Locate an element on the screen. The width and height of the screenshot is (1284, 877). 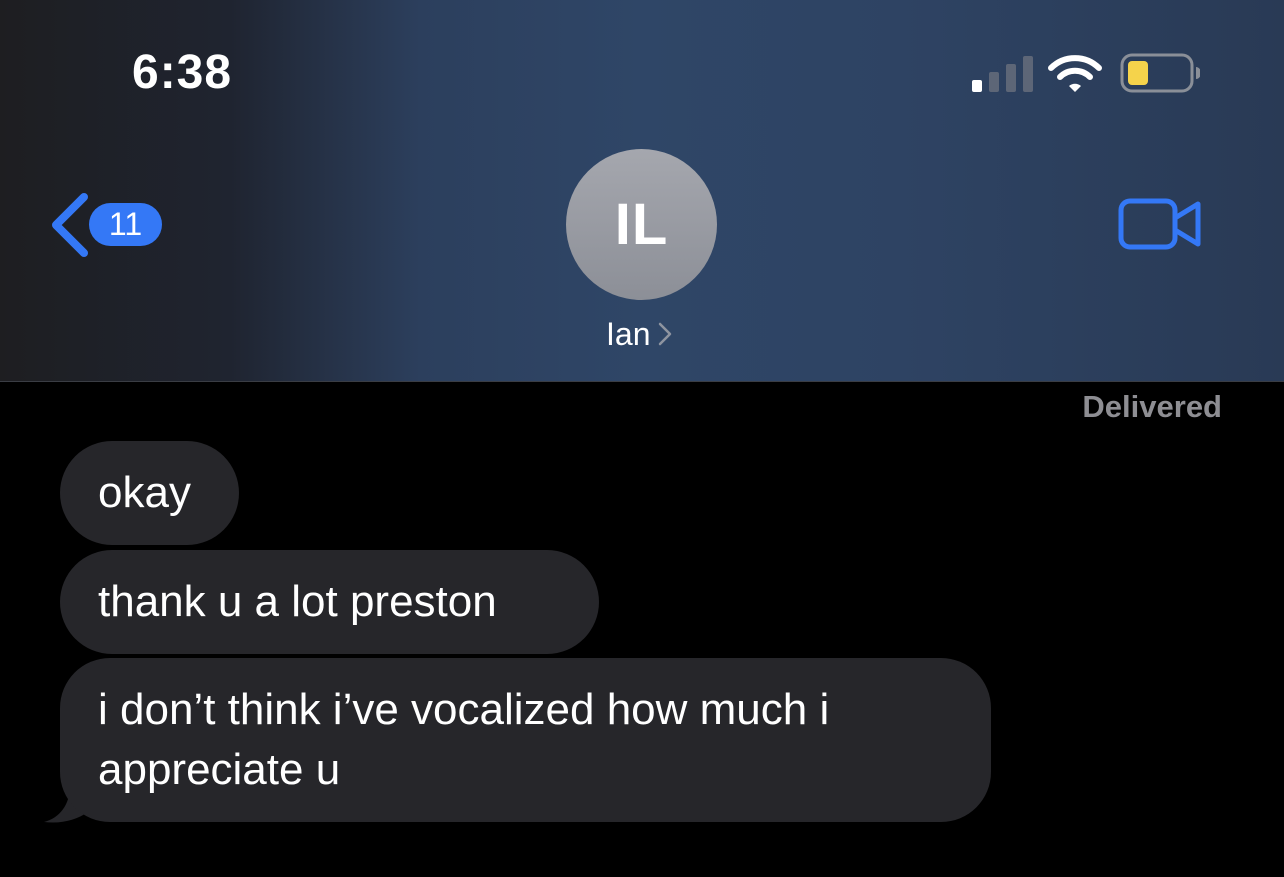
contact-avatar: IL is located at coordinates (641, 224).